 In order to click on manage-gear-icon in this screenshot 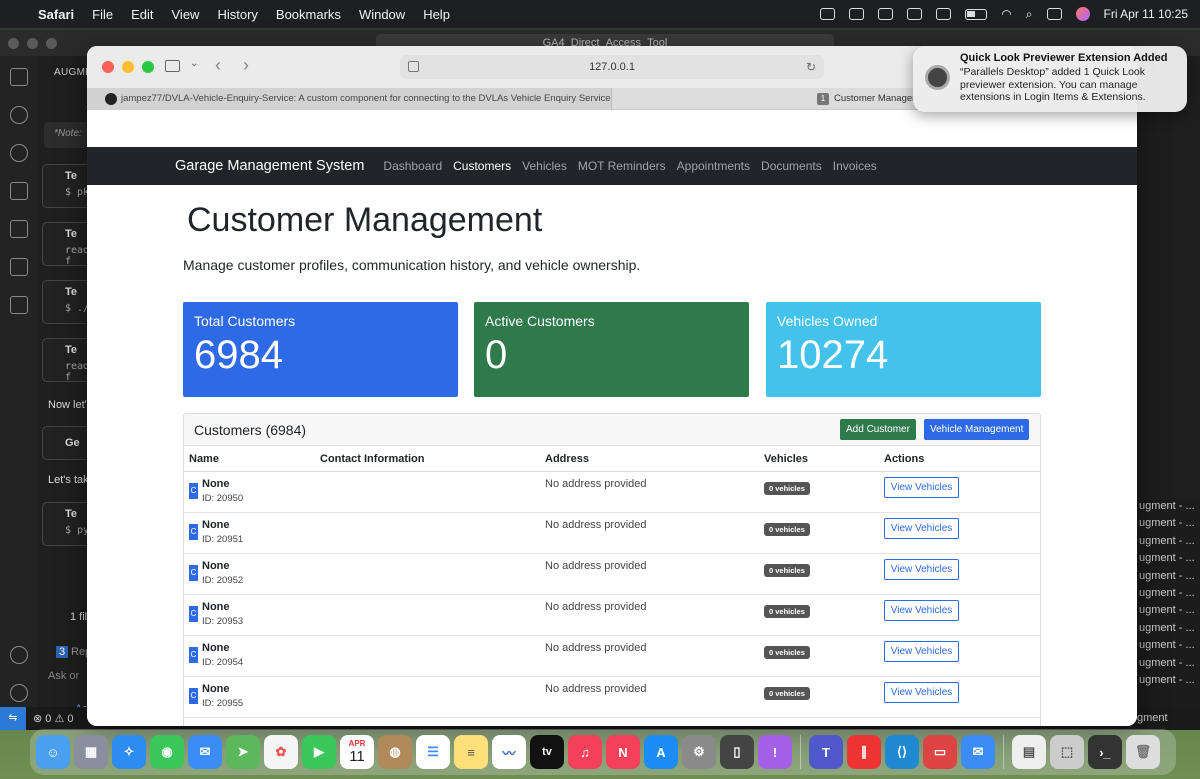, I will do `click(19, 693)`.